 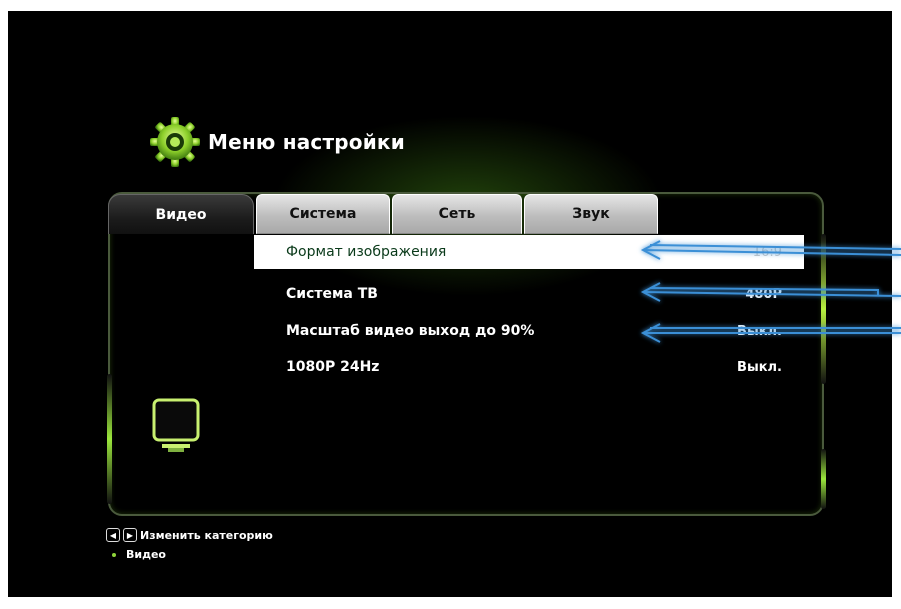 I want to click on right-arrow-icon: ▶, so click(x=130, y=535).